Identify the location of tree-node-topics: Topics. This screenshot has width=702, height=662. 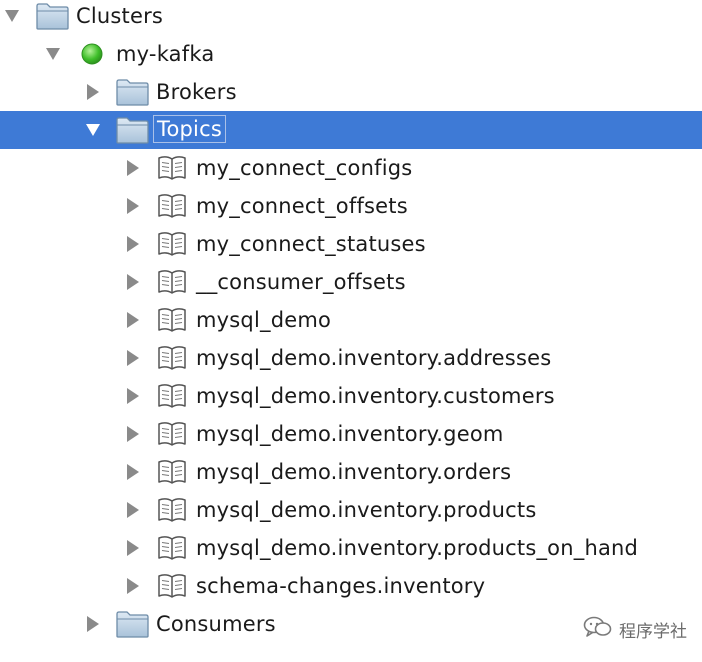
(351, 130).